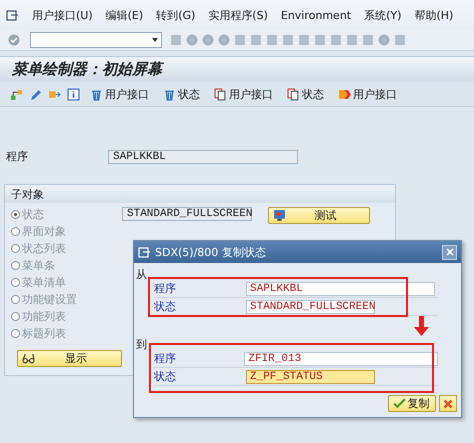 This screenshot has width=474, height=443. I want to click on delete-button: 用户接口, so click(119, 94).